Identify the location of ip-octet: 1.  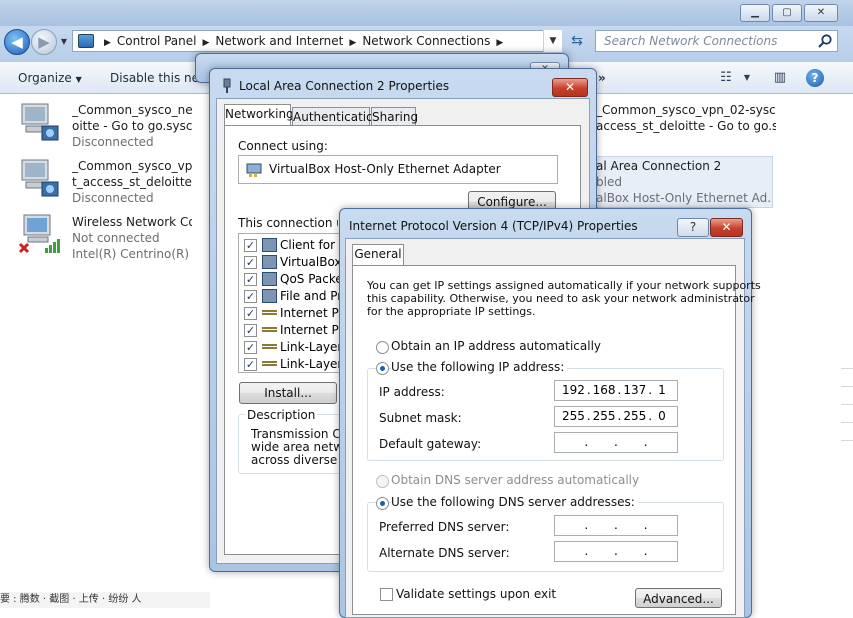
(662, 390).